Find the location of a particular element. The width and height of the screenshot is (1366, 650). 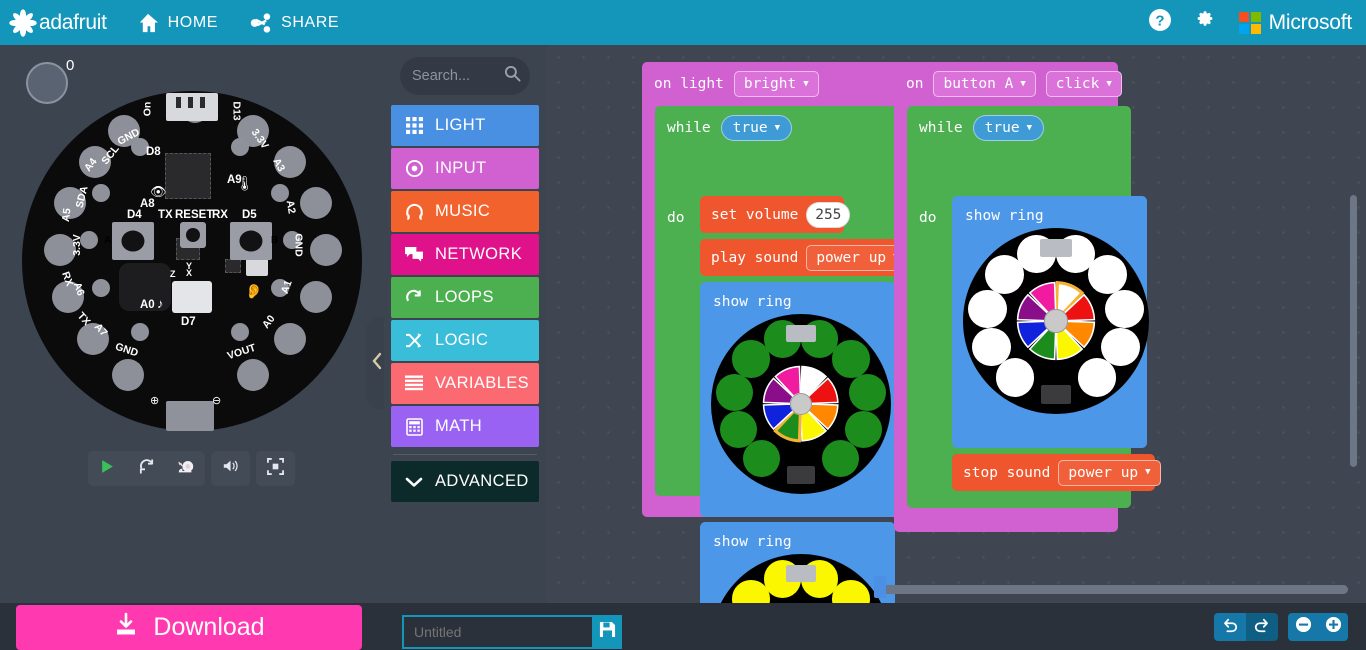

button-action-dropdown: click ▼ is located at coordinates (1083, 84).